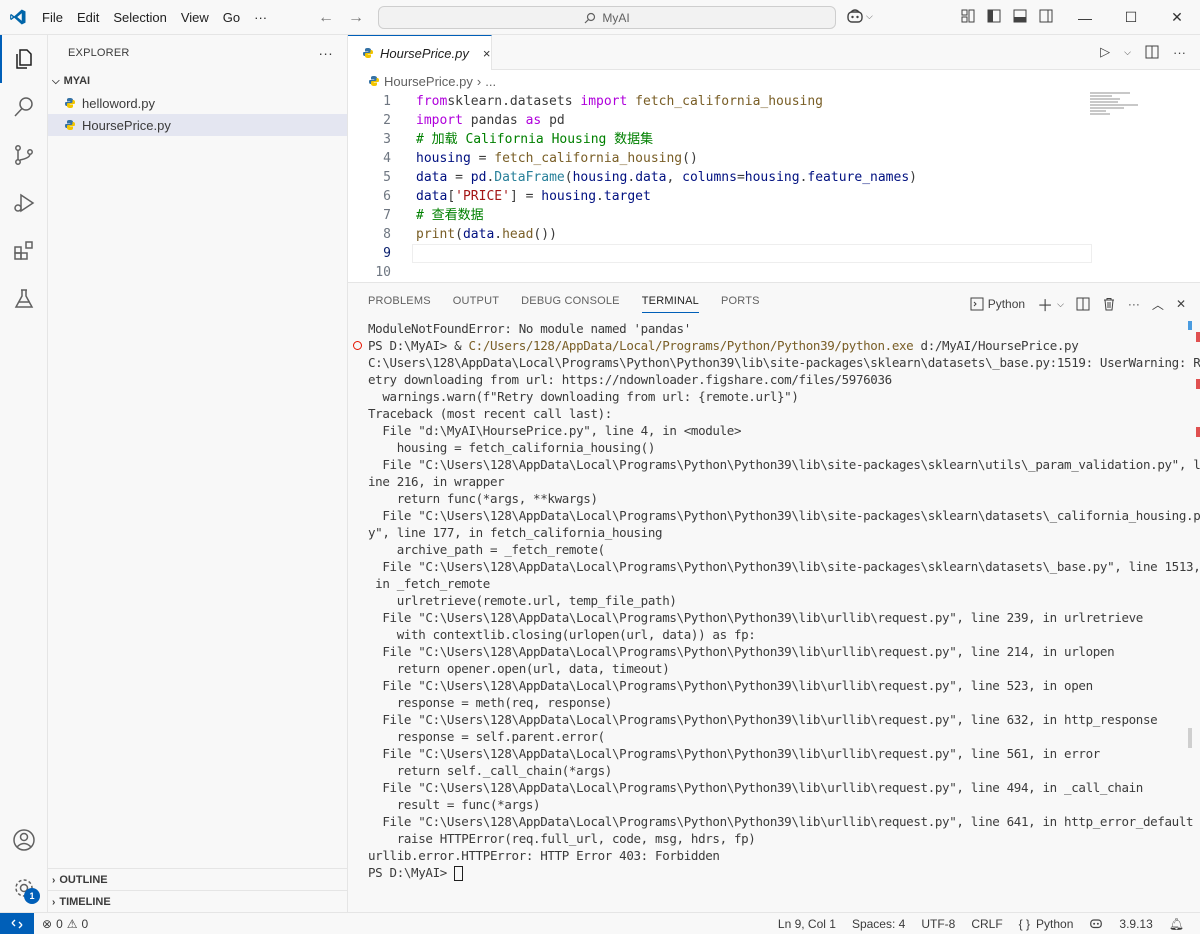  Describe the element at coordinates (197, 879) in the screenshot. I see `outline-section: › OUTLINE` at that location.